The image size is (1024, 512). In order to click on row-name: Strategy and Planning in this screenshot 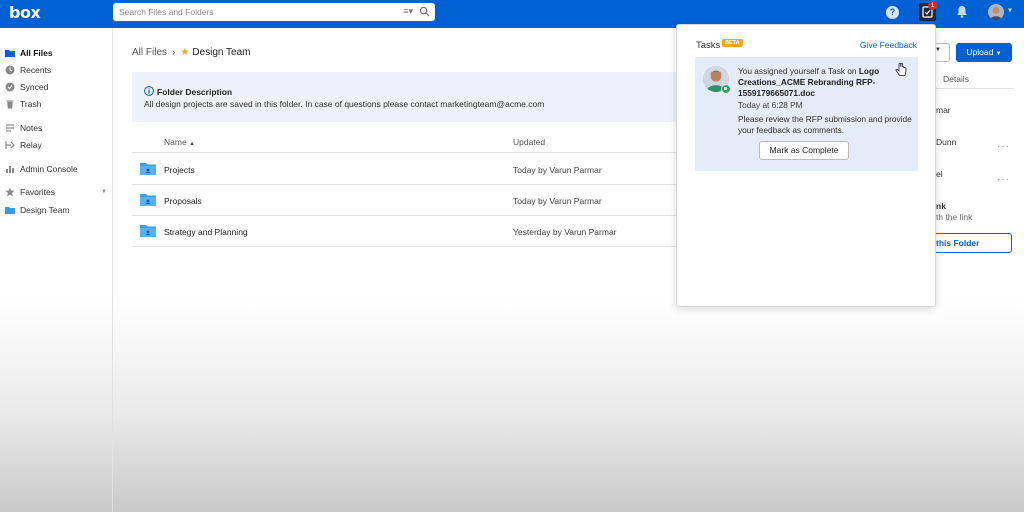, I will do `click(206, 232)`.